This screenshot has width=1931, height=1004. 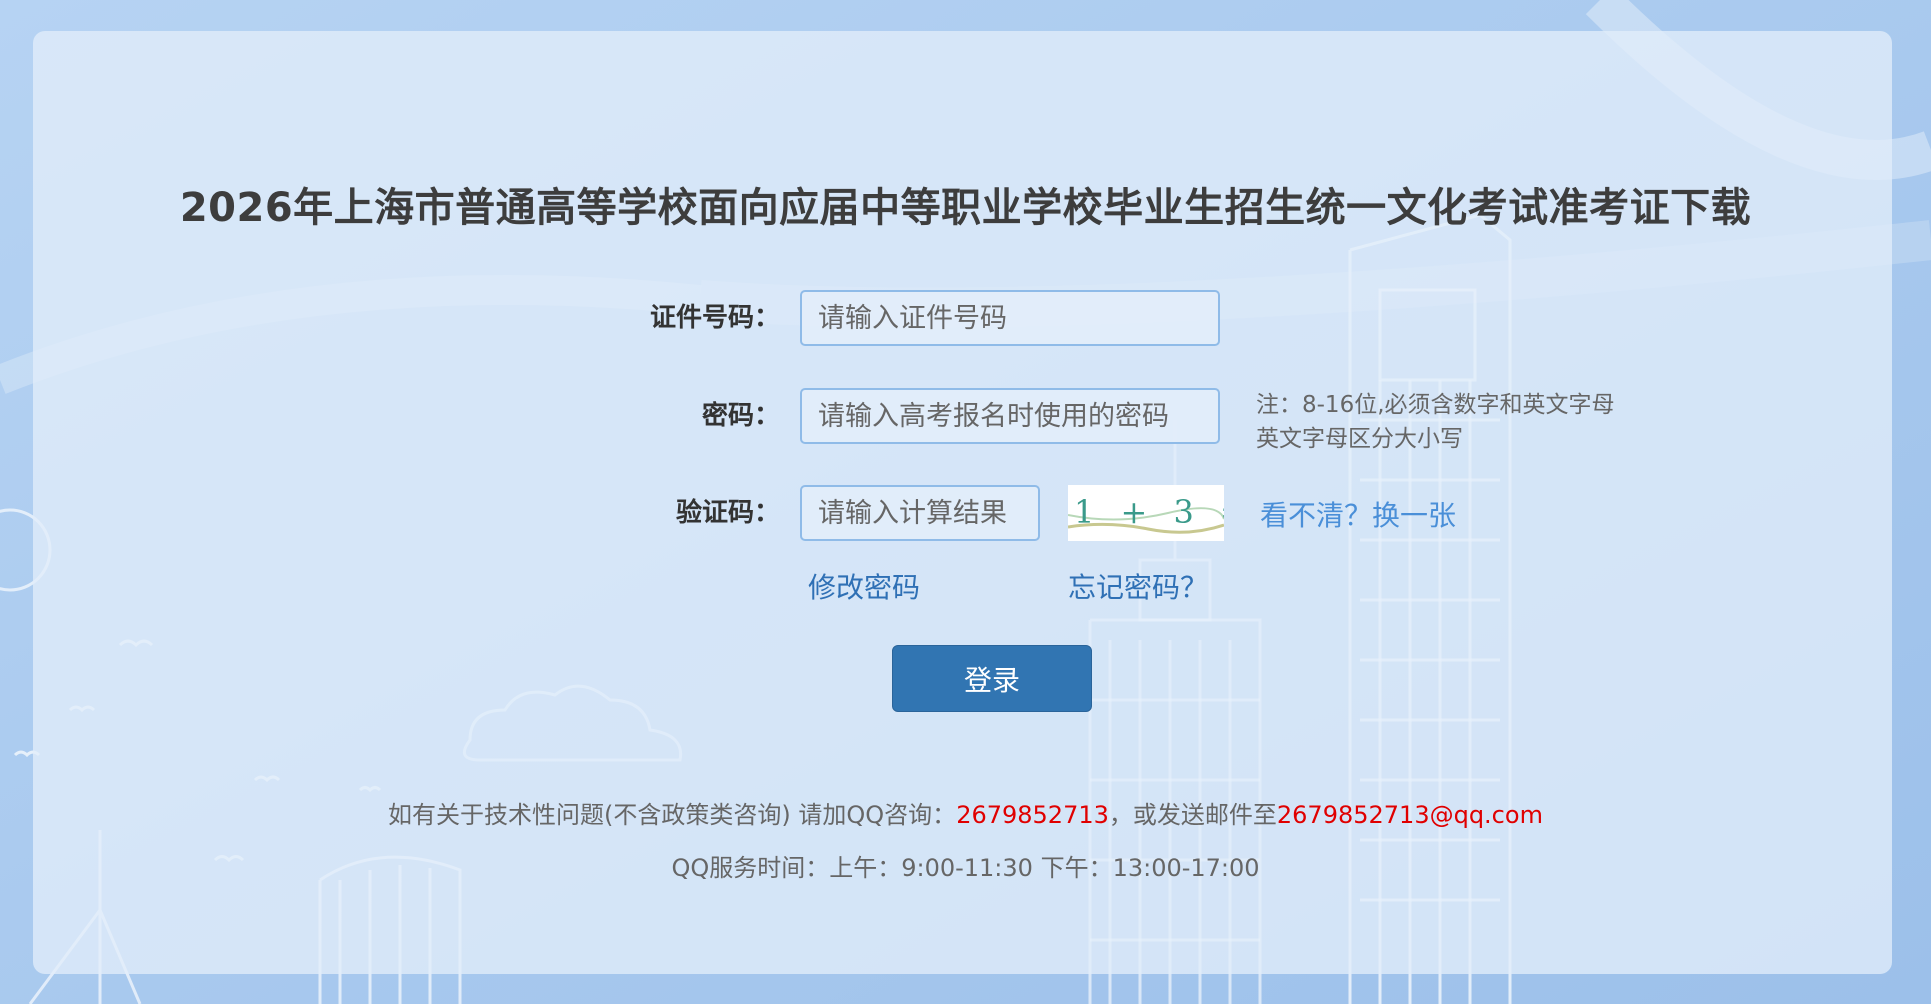 I want to click on change-password-link: 修改密码, so click(x=864, y=586).